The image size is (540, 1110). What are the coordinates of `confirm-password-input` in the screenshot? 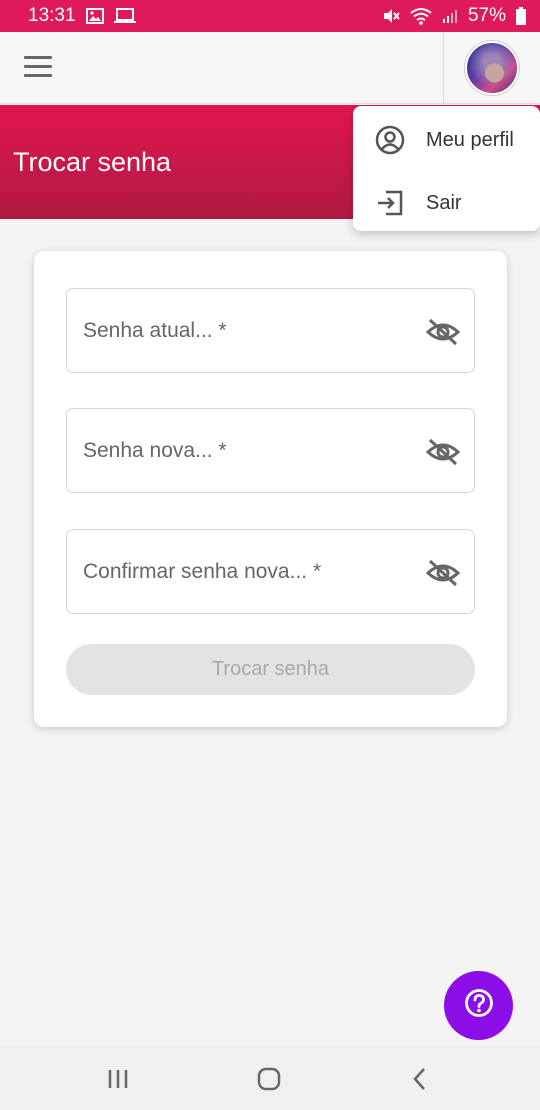 It's located at (270, 571).